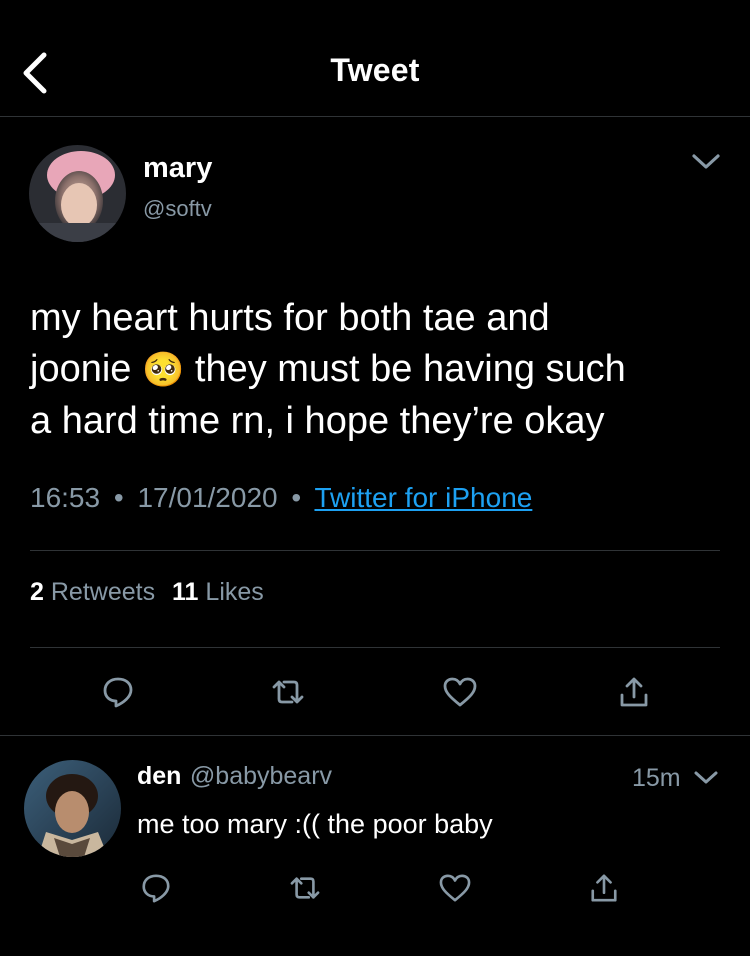 Image resolution: width=750 pixels, height=956 pixels. I want to click on retweets-label: Retweets, so click(103, 592).